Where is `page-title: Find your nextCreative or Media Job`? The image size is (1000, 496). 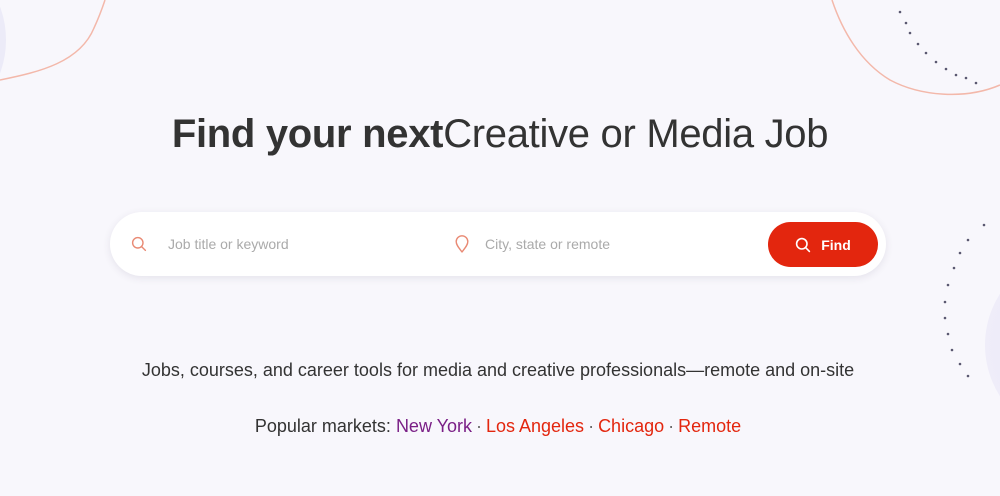 page-title: Find your nextCreative or Media Job is located at coordinates (500, 134).